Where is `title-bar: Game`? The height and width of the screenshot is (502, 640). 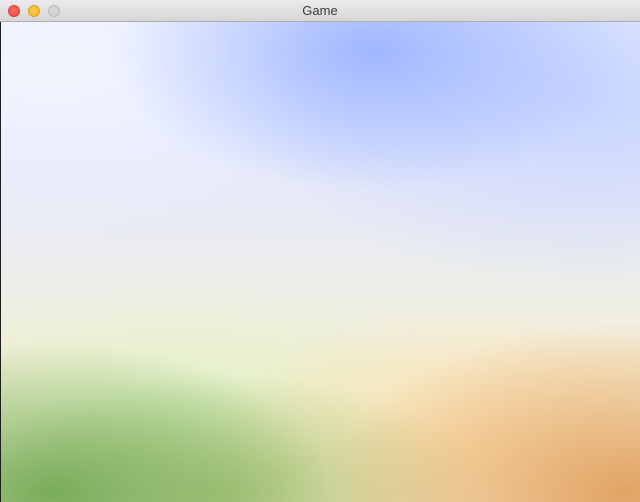 title-bar: Game is located at coordinates (320, 11).